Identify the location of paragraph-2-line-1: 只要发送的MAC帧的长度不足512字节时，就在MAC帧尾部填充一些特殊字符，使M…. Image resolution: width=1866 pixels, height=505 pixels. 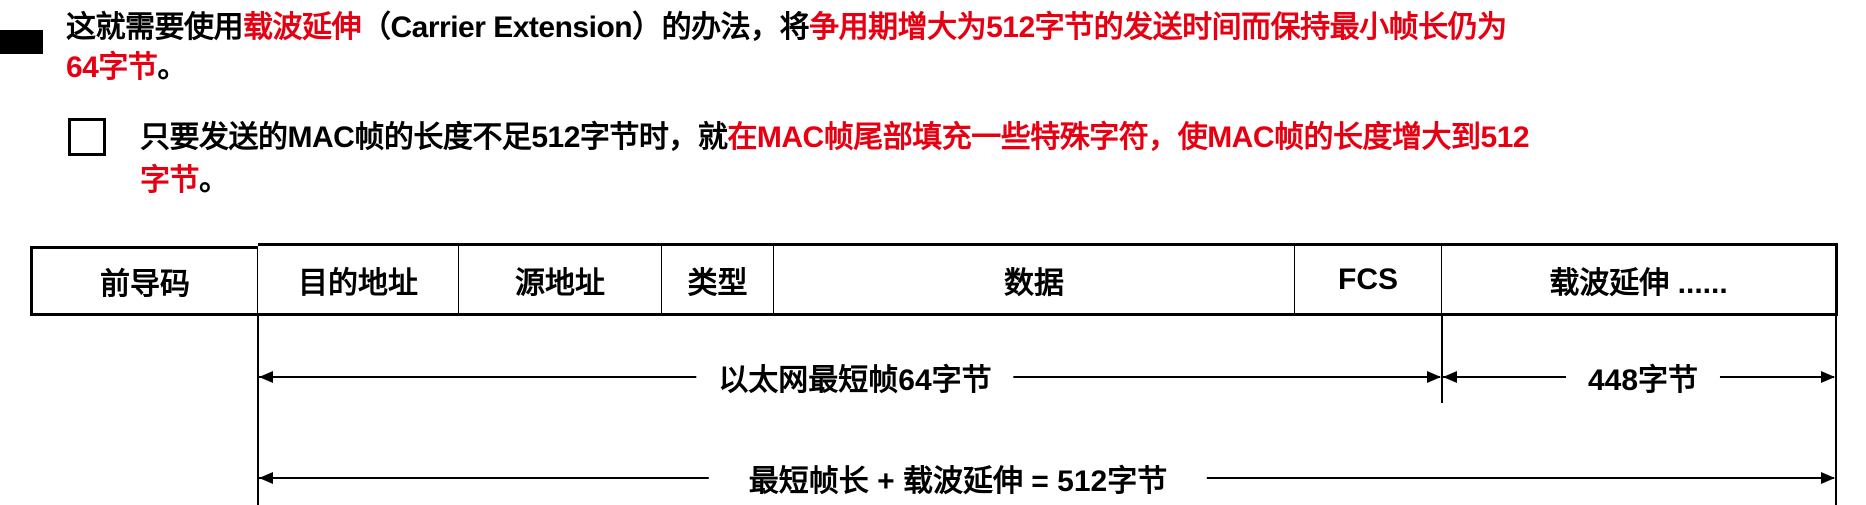
(835, 138).